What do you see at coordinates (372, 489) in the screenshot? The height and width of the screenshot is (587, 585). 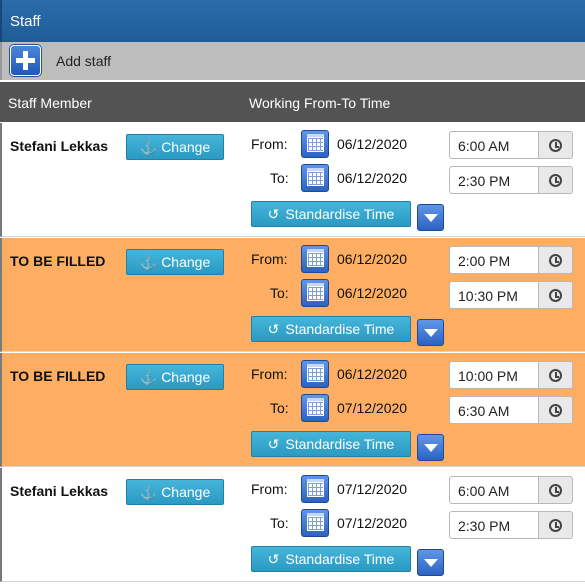 I see `from-date: 07/12/2020` at bounding box center [372, 489].